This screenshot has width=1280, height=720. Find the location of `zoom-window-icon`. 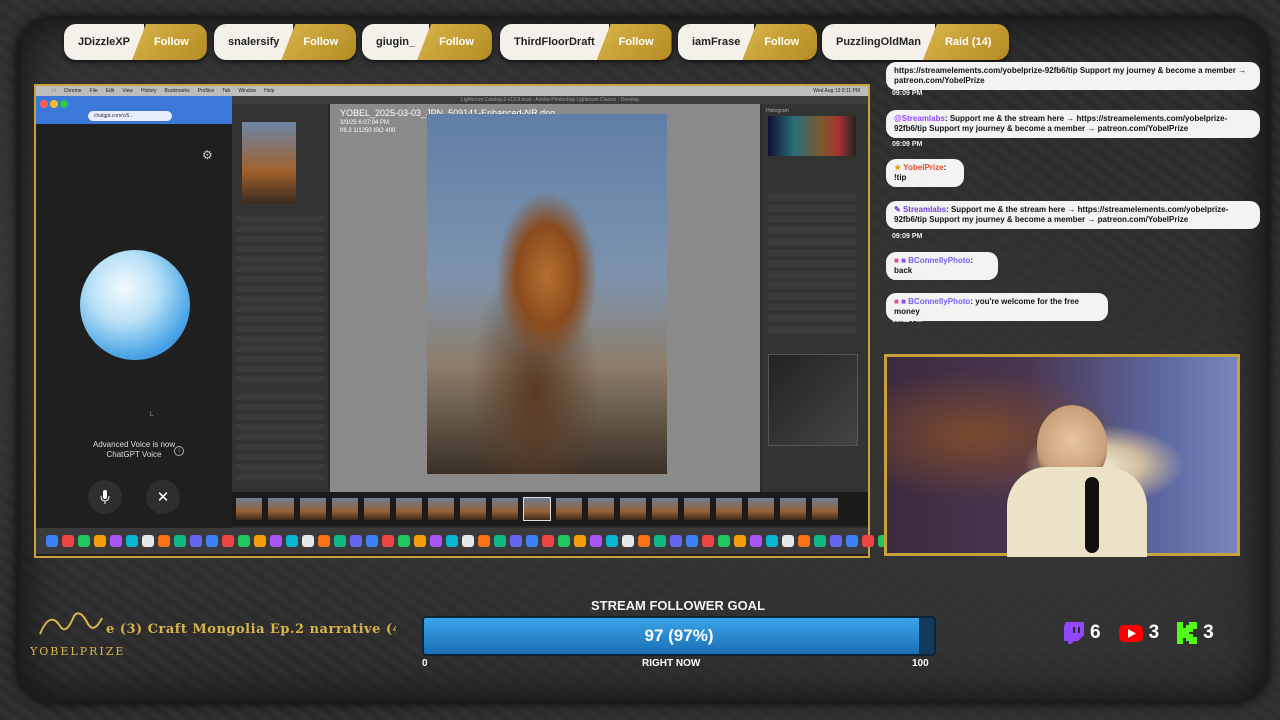

zoom-window-icon is located at coordinates (64, 104).